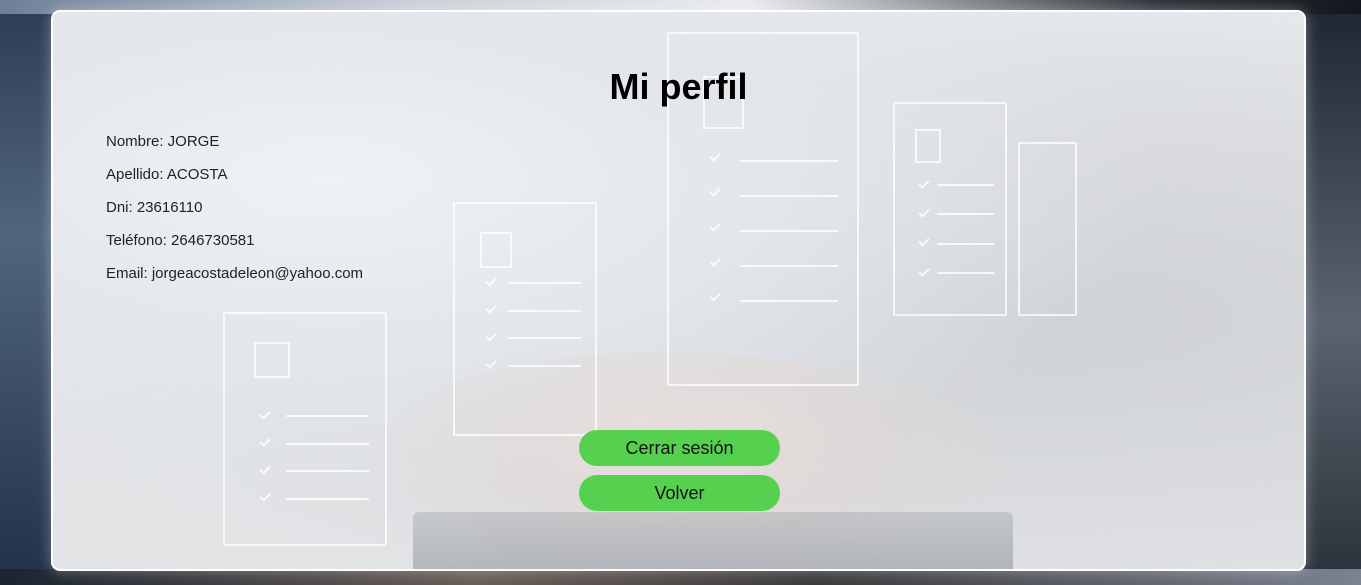 The width and height of the screenshot is (1361, 585). Describe the element at coordinates (679, 448) in the screenshot. I see `logout-button: Cerrar sesión` at that location.